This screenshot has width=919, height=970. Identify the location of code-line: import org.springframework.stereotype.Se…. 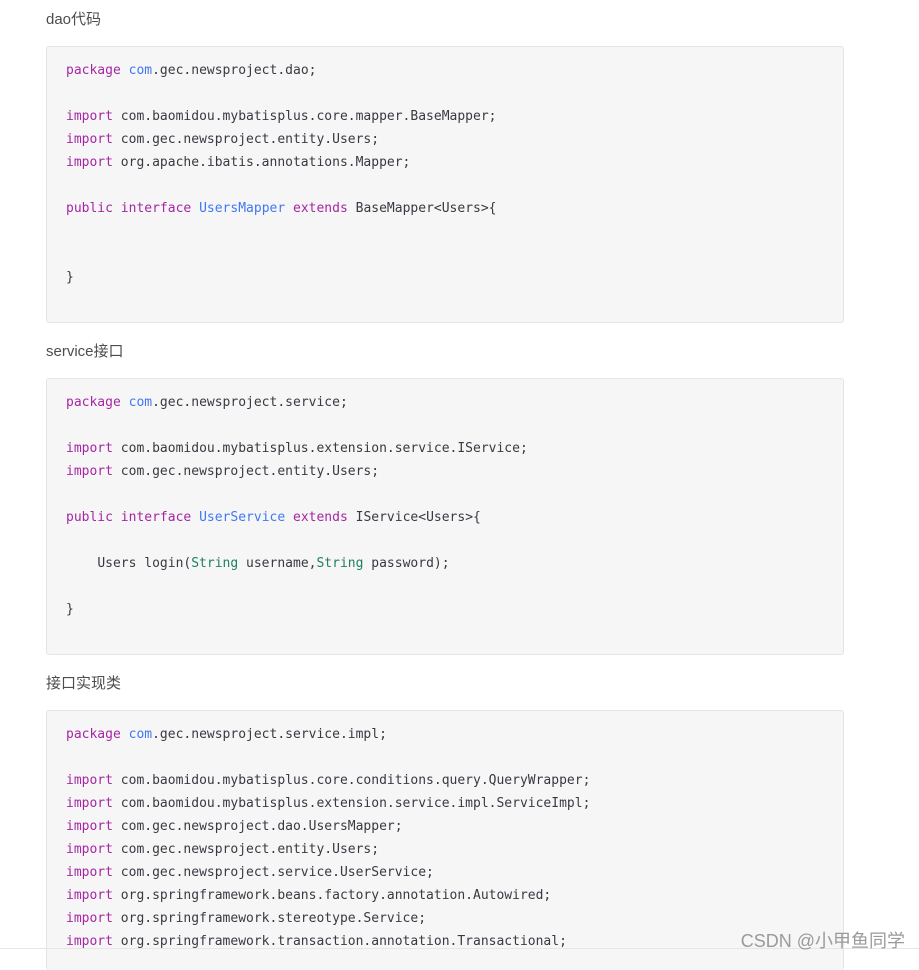
(246, 918).